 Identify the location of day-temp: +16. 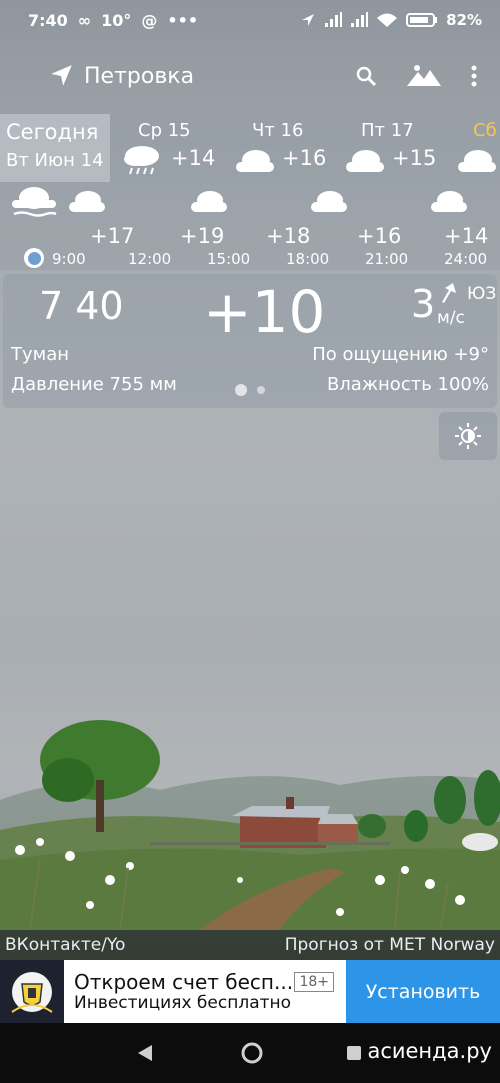
(304, 158).